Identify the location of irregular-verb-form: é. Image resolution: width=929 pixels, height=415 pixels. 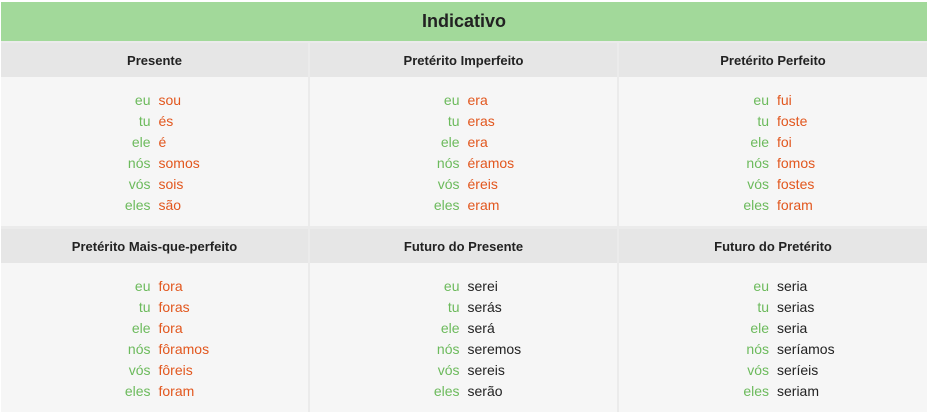
(162, 141).